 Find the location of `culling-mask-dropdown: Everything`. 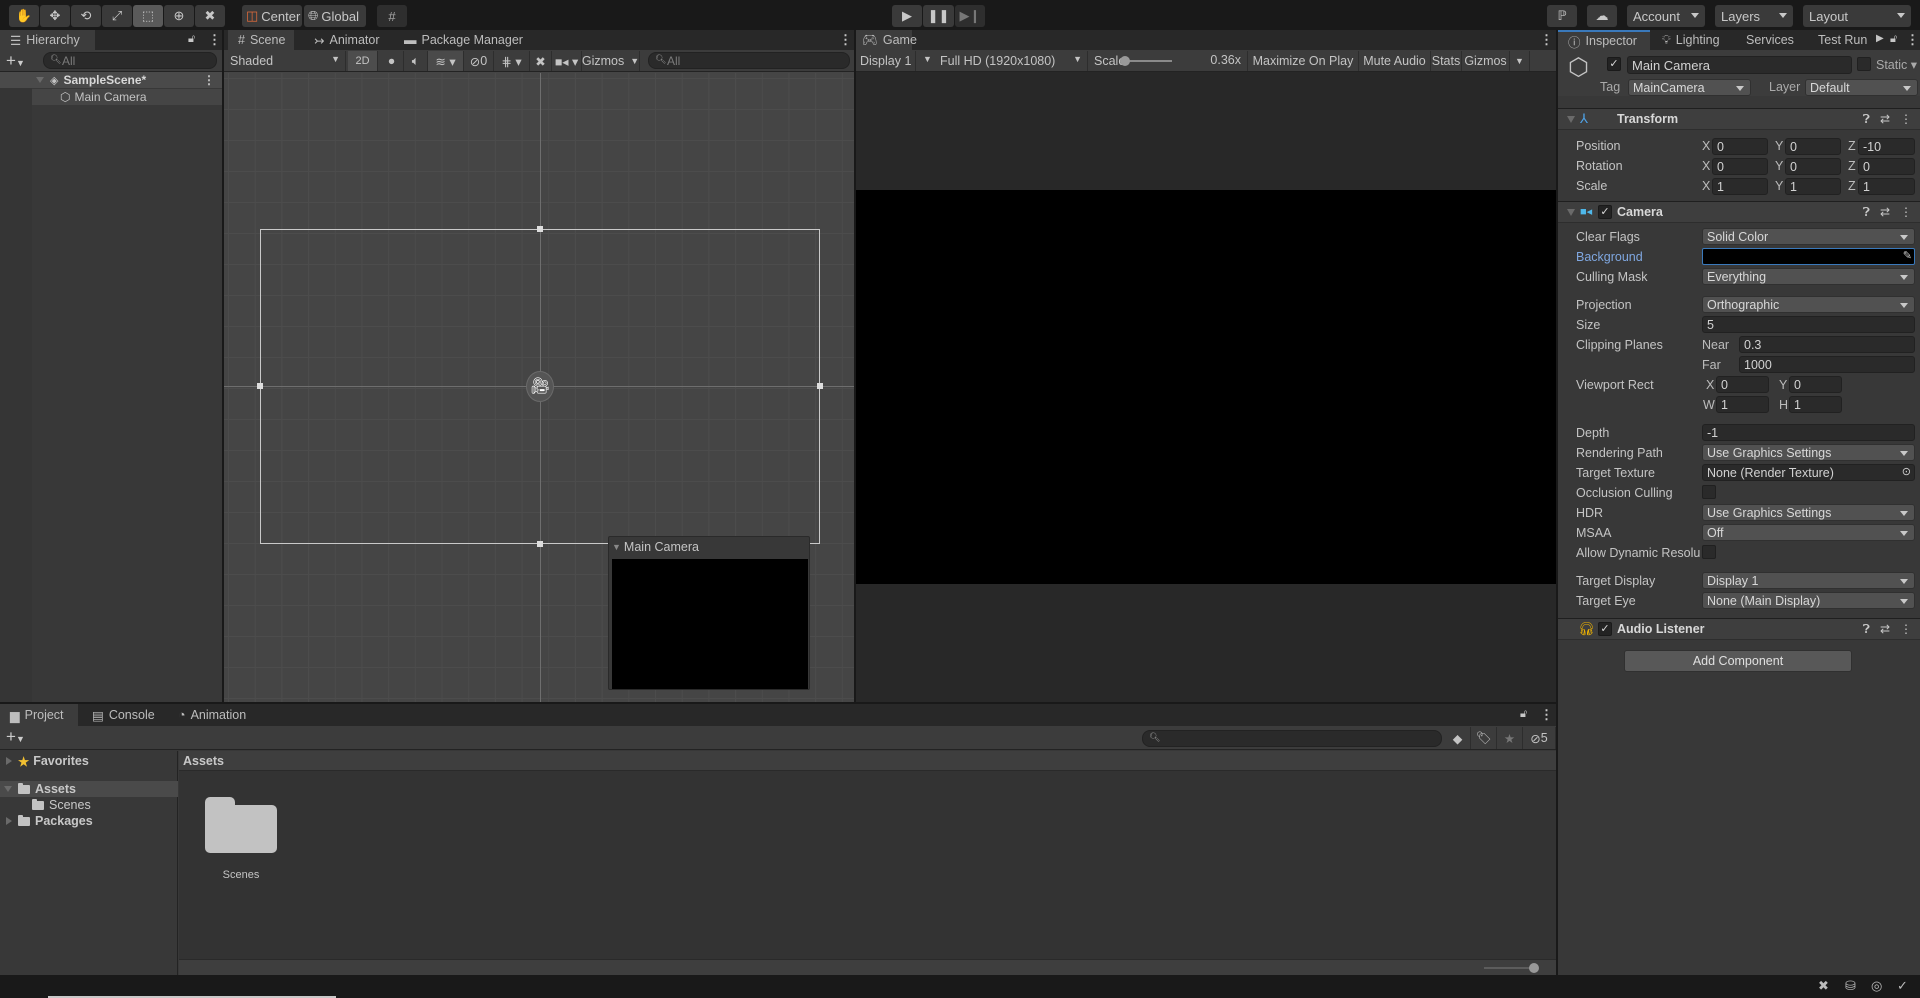

culling-mask-dropdown: Everything is located at coordinates (1808, 276).